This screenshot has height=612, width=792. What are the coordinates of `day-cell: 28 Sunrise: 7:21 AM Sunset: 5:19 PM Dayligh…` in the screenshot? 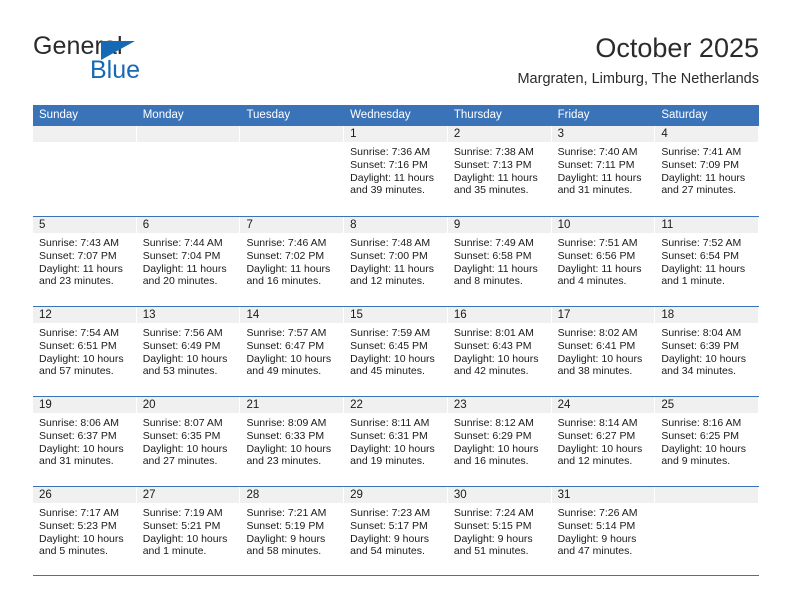 It's located at (292, 531).